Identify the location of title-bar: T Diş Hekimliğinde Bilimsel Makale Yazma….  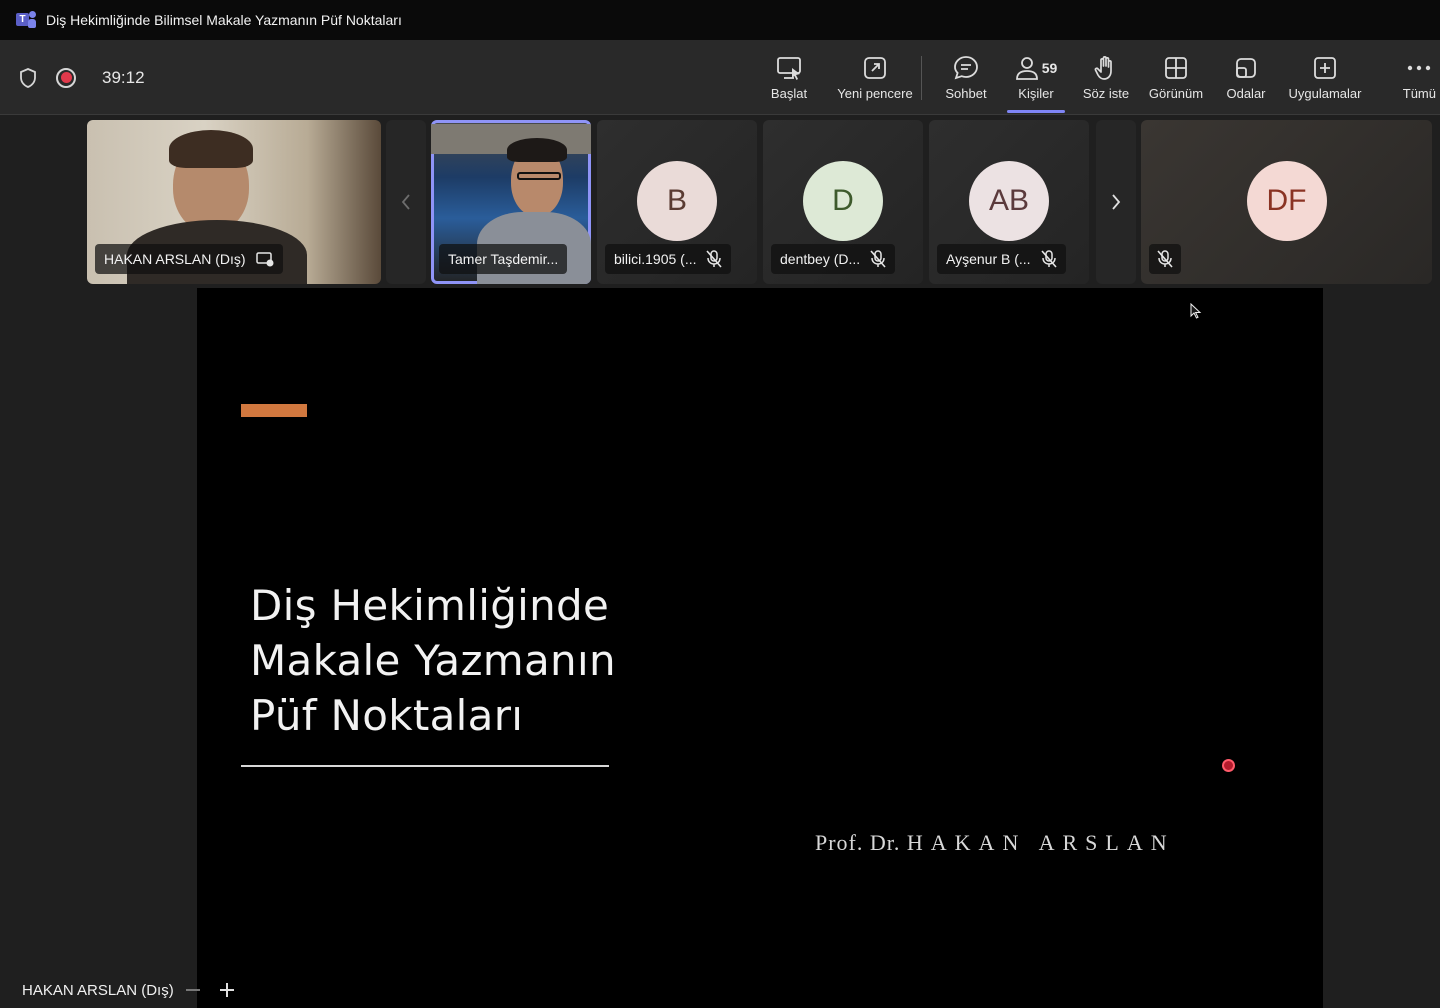
(720, 20).